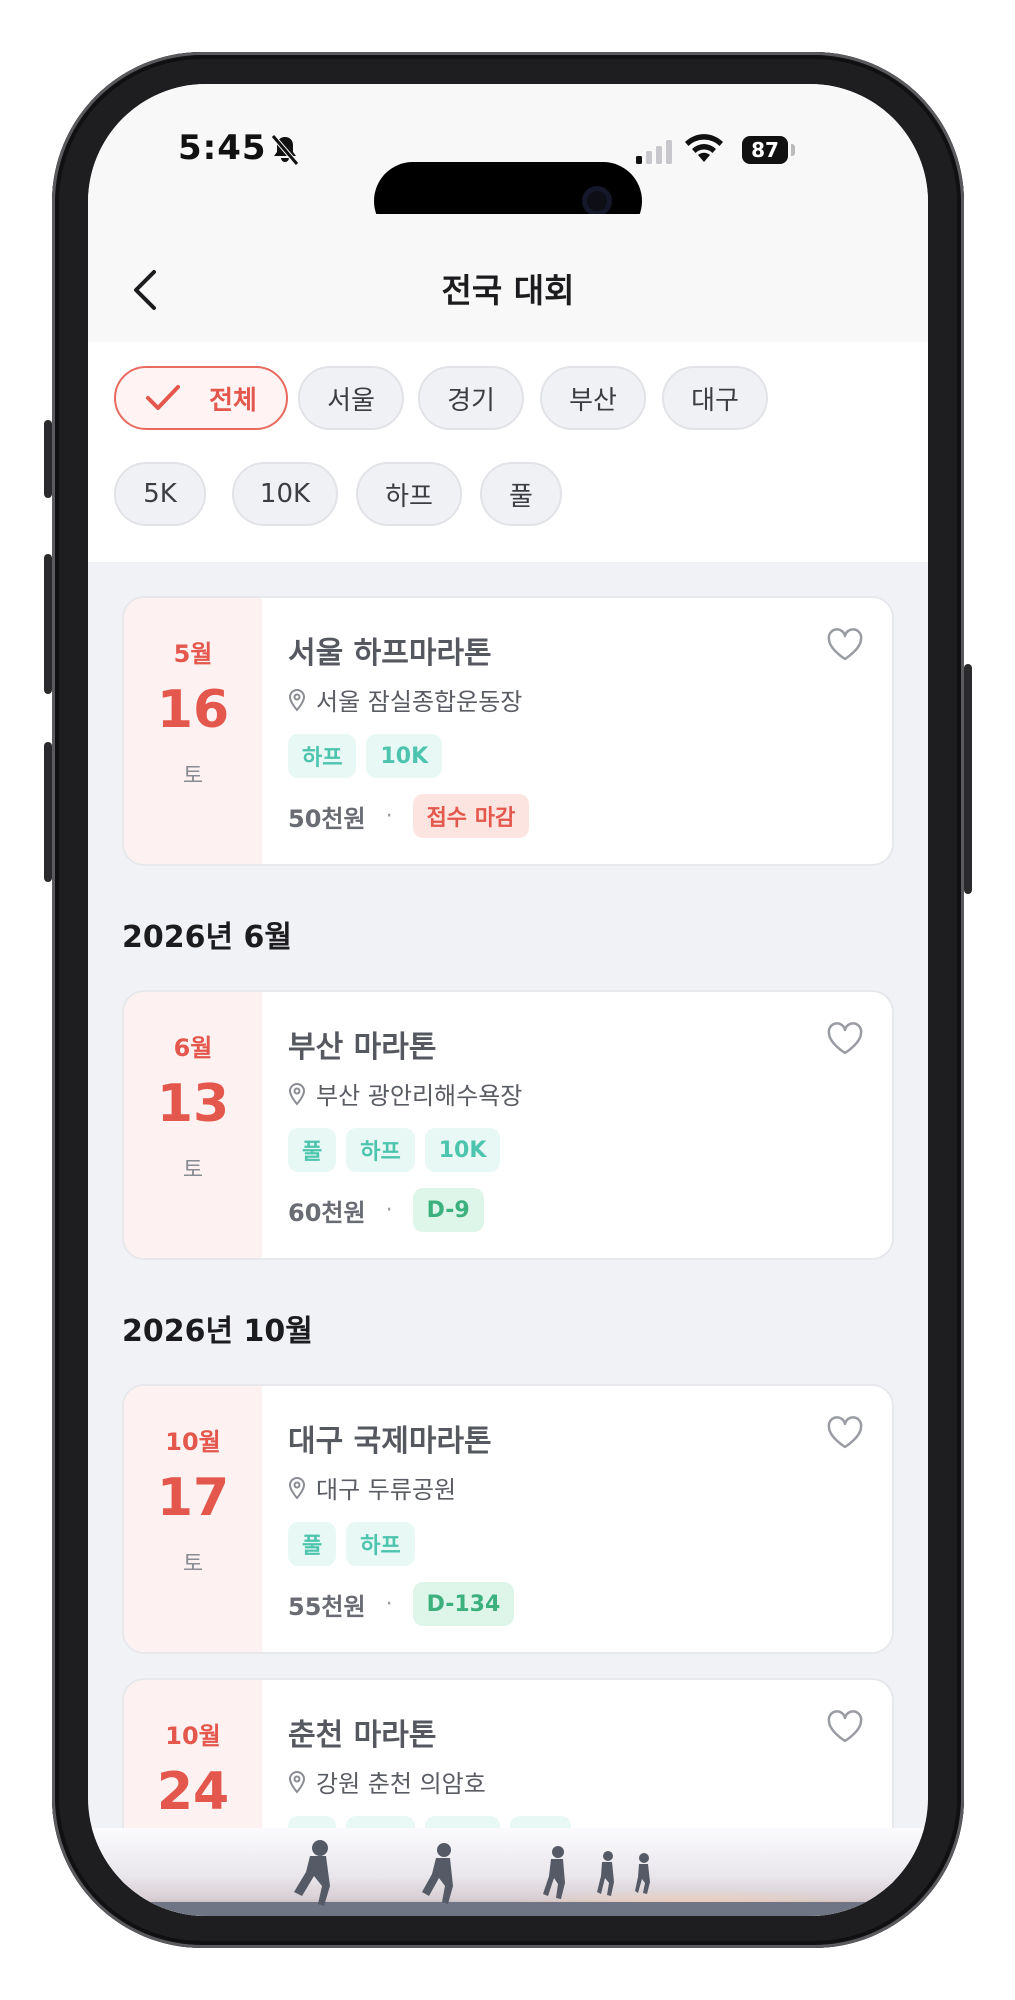 This screenshot has width=1015, height=2000. I want to click on filter-chip-label: 부산, so click(593, 400).